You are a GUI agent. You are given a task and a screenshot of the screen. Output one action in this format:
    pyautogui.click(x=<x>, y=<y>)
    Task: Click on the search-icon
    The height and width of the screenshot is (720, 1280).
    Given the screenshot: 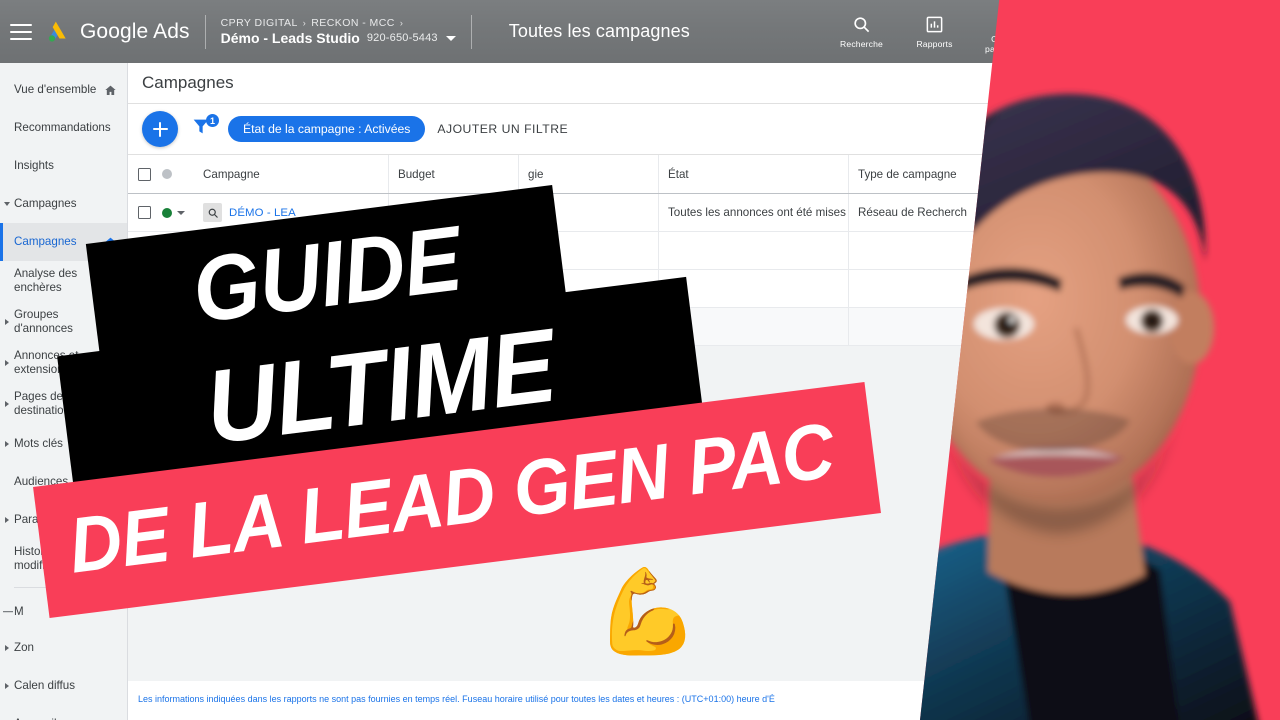 What is the action you would take?
    pyautogui.click(x=861, y=24)
    